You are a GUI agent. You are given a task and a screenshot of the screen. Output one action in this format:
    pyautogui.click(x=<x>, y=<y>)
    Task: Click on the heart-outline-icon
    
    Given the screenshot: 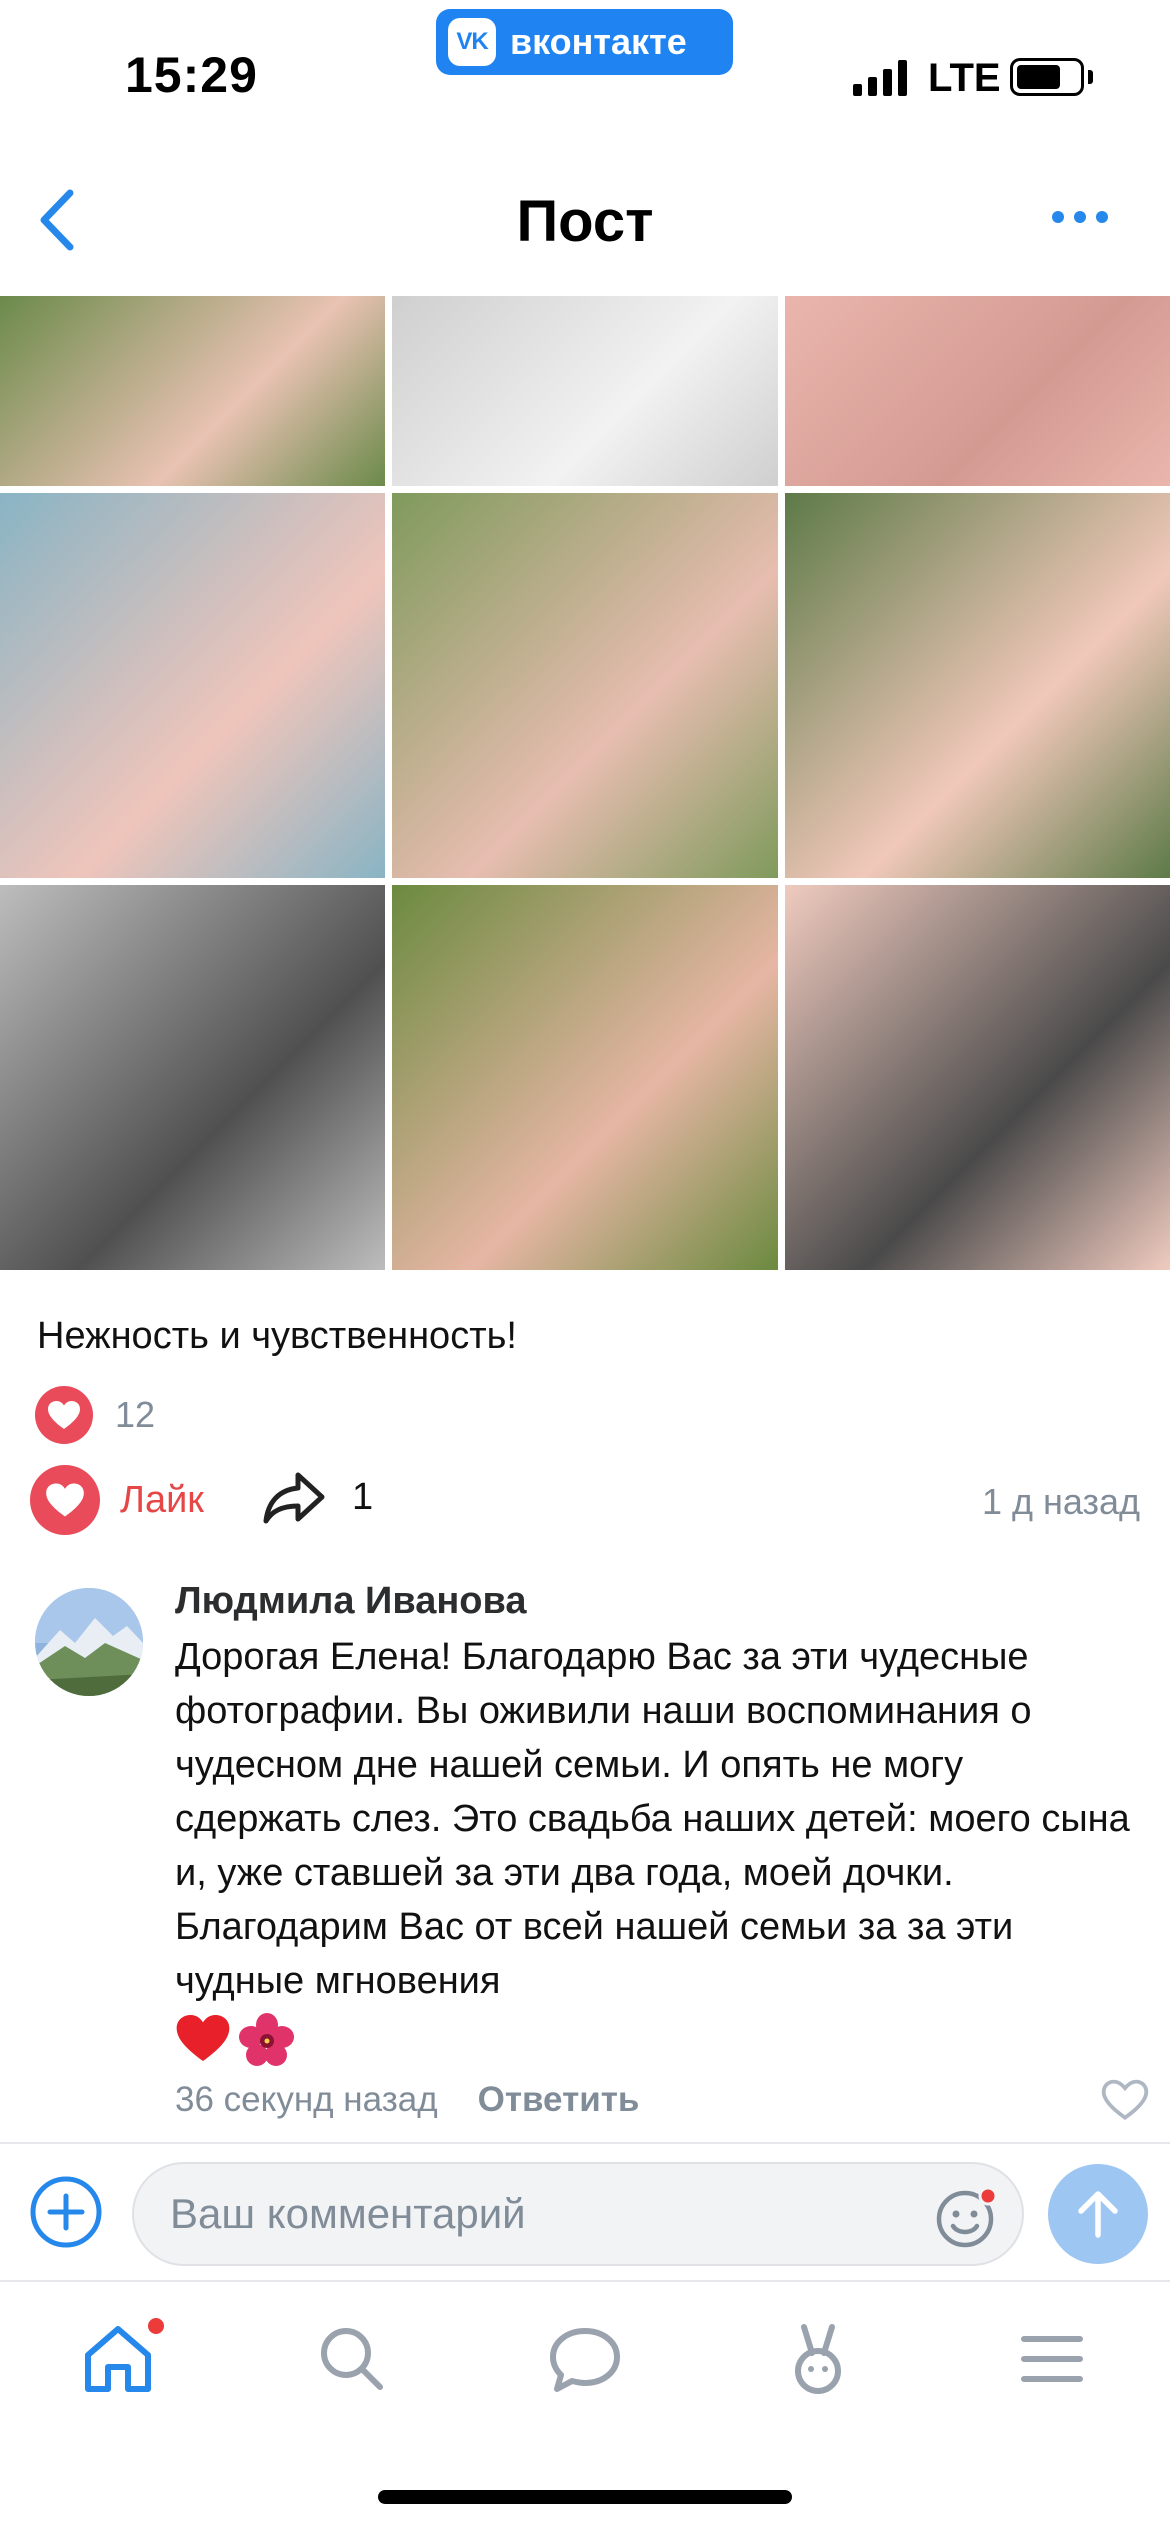 What is the action you would take?
    pyautogui.click(x=1125, y=2100)
    